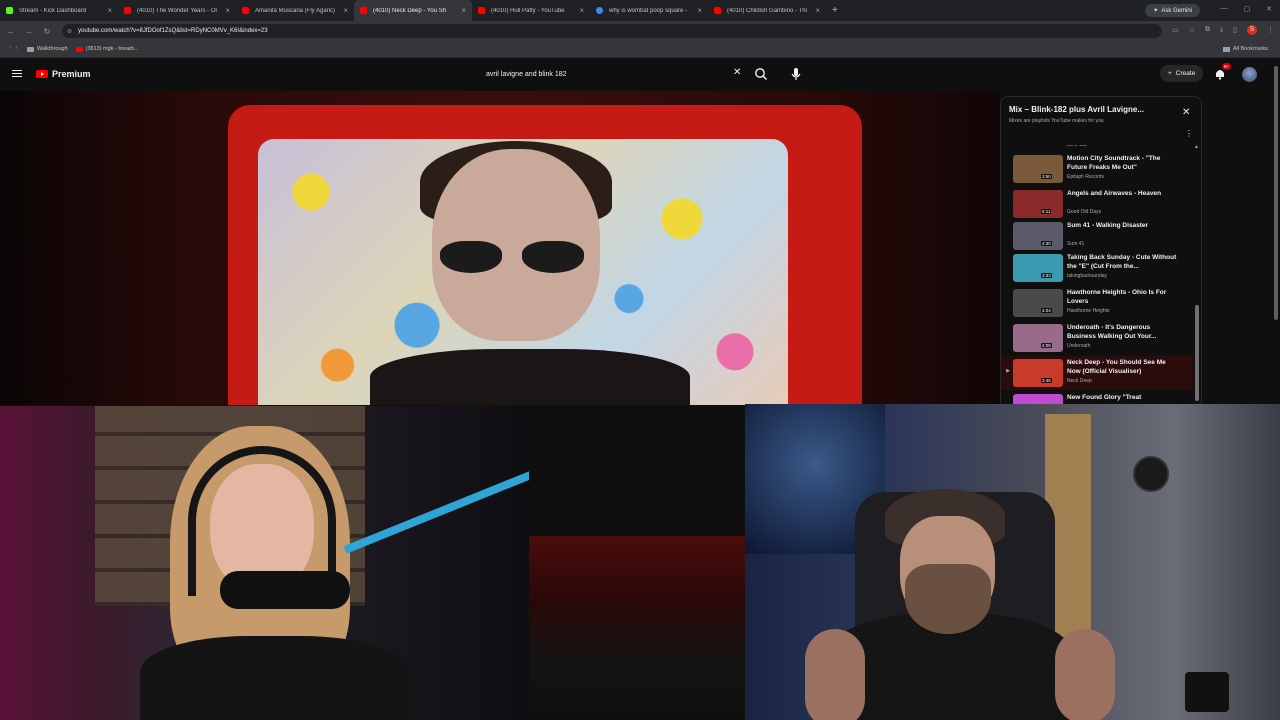 The width and height of the screenshot is (1280, 720). What do you see at coordinates (285, 590) in the screenshot?
I see `microphone` at bounding box center [285, 590].